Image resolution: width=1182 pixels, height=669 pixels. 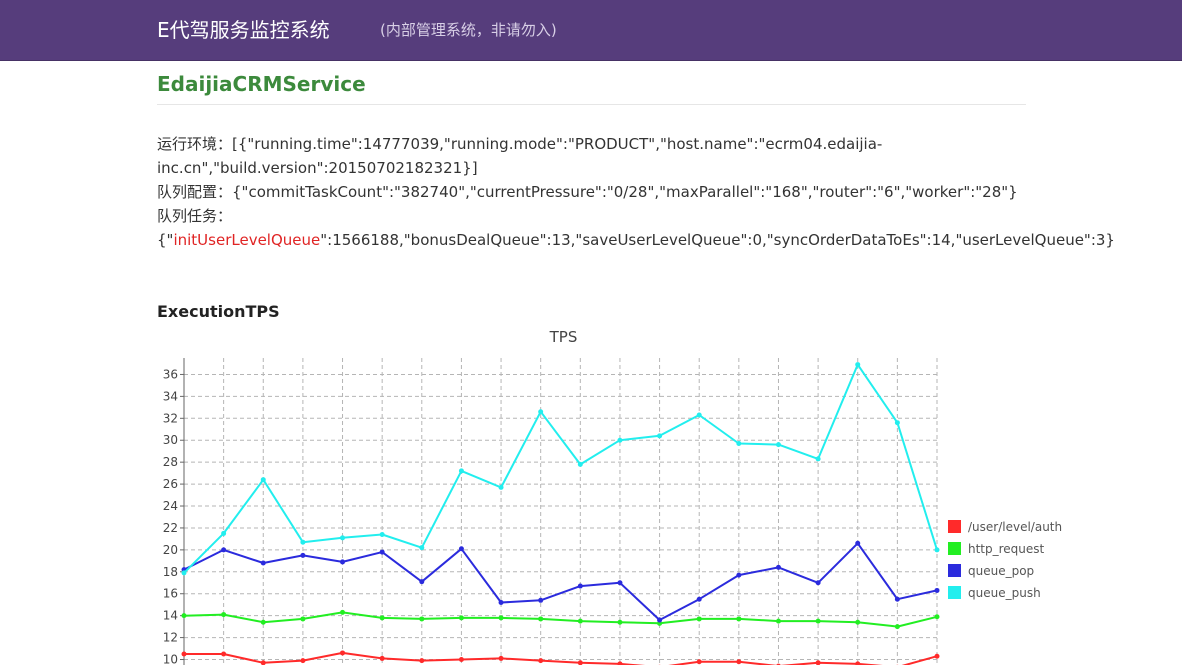 What do you see at coordinates (591, 104) in the screenshot?
I see `title-divider` at bounding box center [591, 104].